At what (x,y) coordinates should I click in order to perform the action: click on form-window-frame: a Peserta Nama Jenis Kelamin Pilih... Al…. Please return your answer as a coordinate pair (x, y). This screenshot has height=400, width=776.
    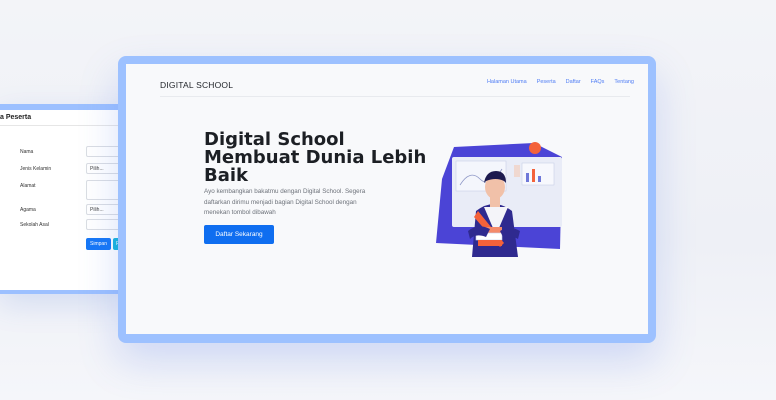
    Looking at the image, I should click on (65, 199).